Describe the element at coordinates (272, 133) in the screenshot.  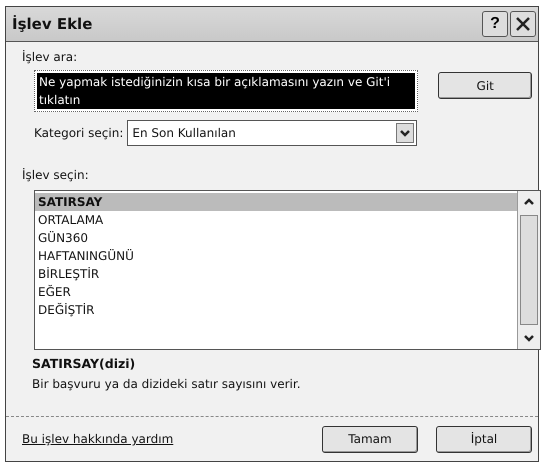
I see `category-dropdown: En Son Kullanılan` at that location.